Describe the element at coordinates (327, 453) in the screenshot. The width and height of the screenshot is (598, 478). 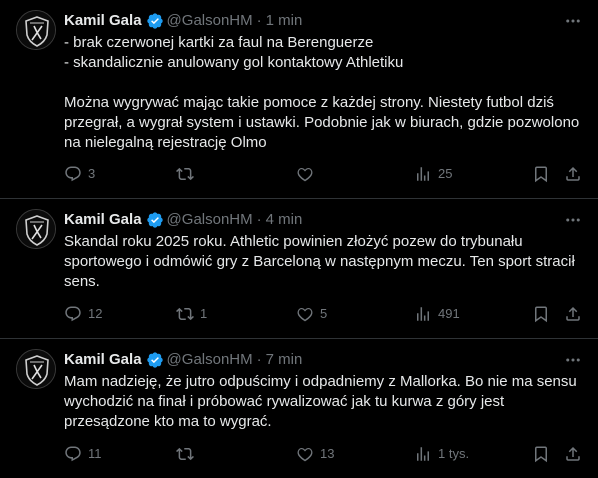
I see `like-count: 13` at that location.